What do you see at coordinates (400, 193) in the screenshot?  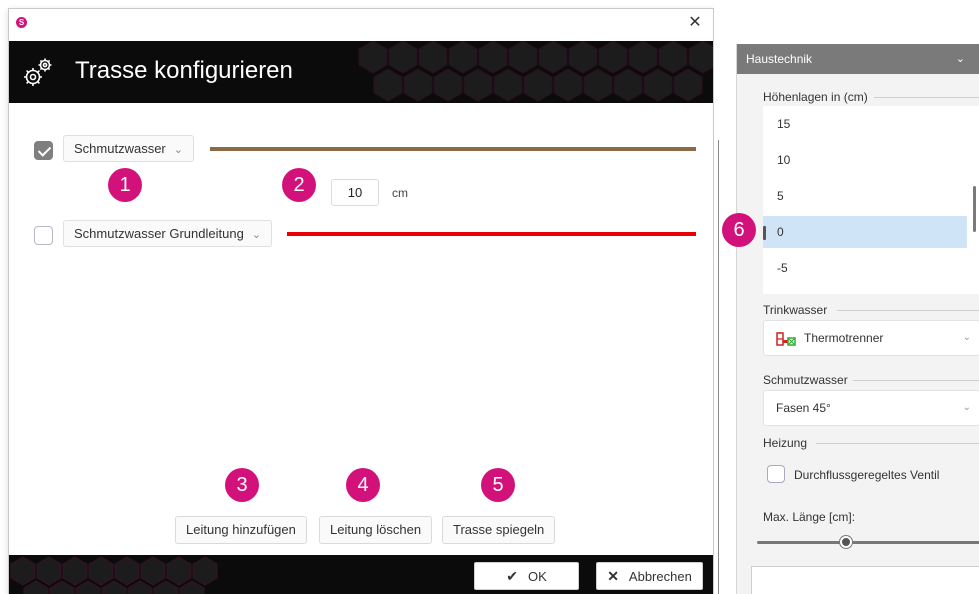 I see `offset-unit-label: cm` at bounding box center [400, 193].